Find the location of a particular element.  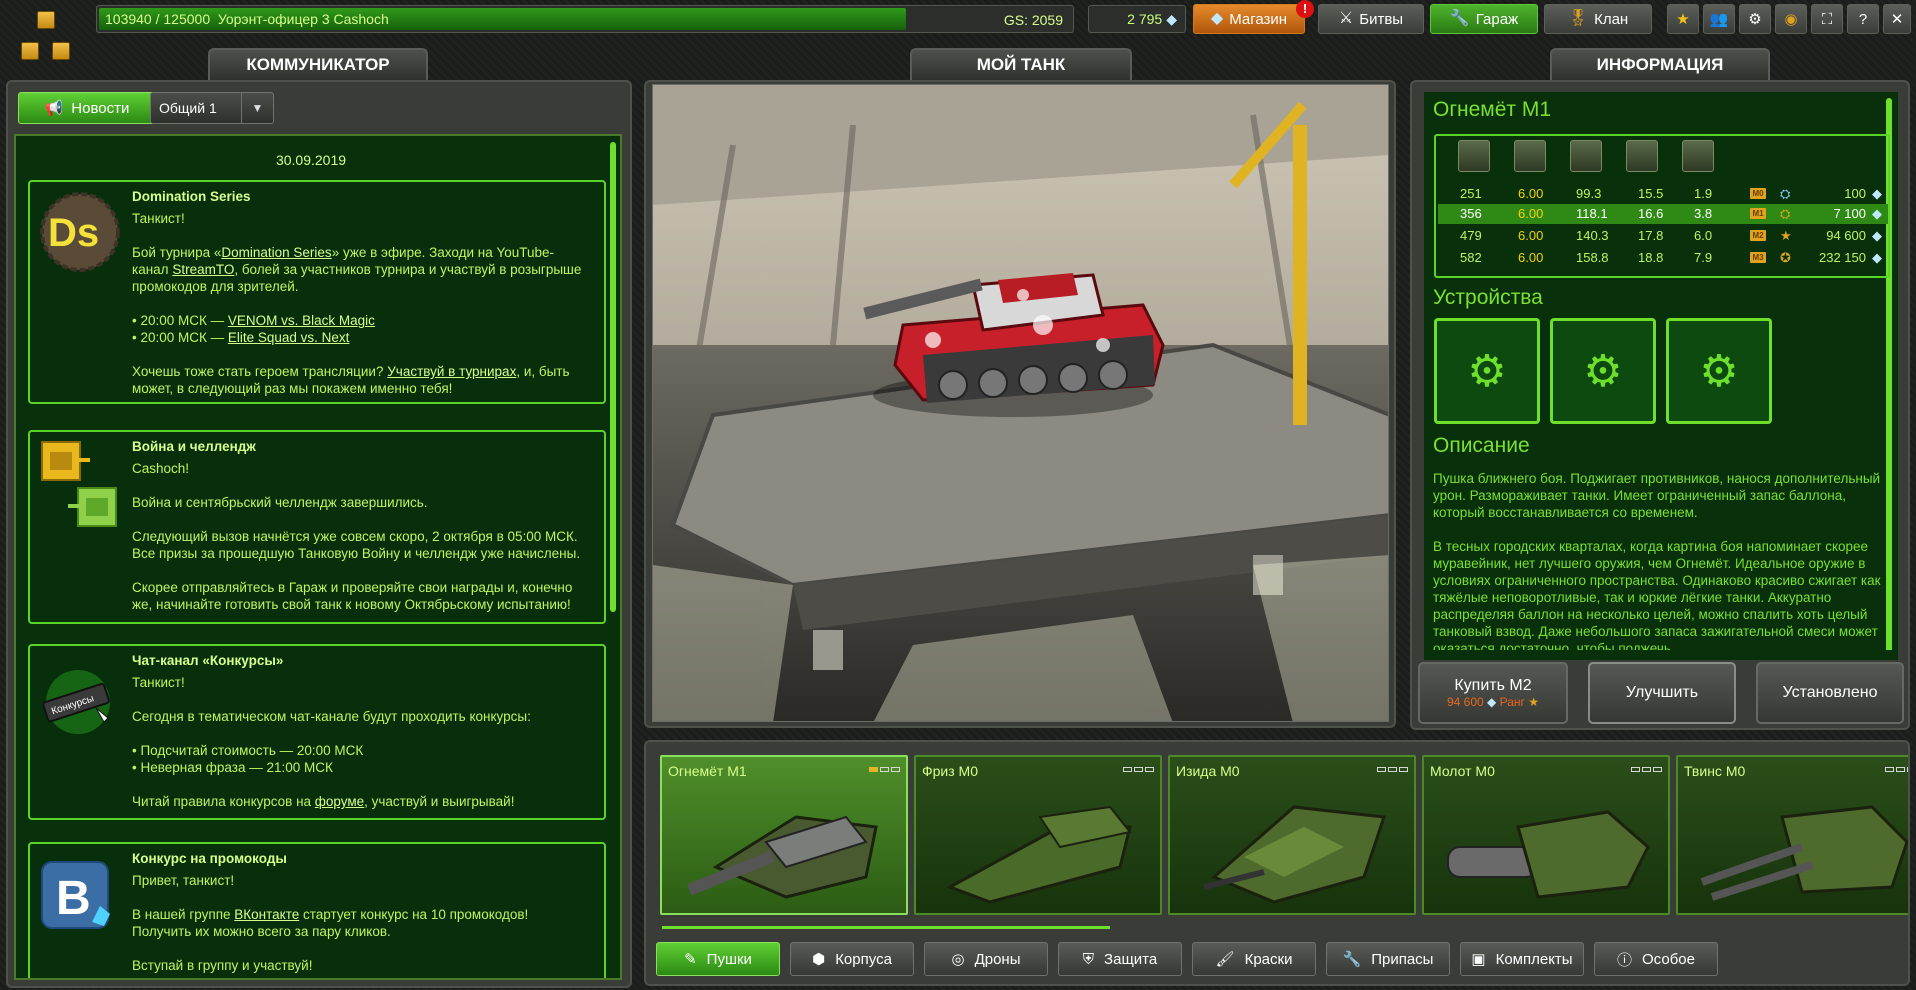

price-value: 94 600 is located at coordinates (1846, 235).